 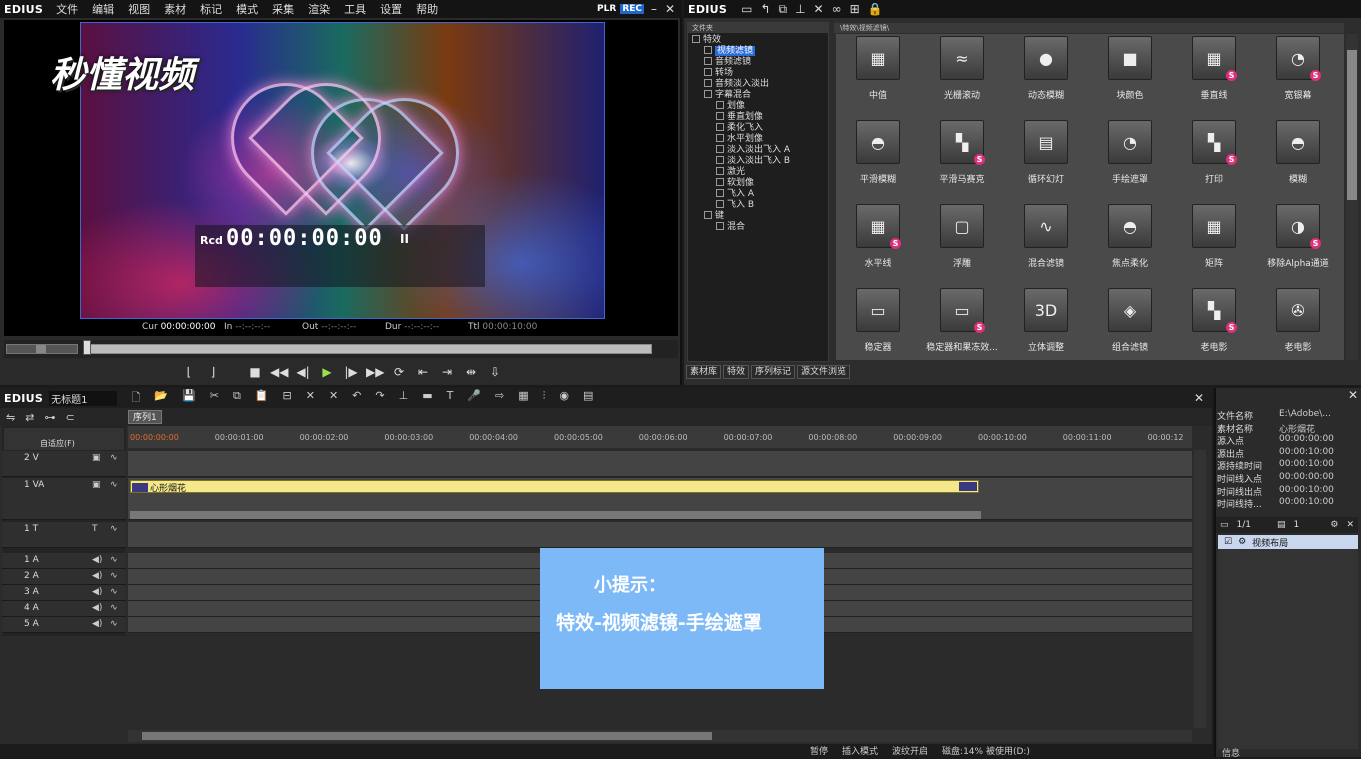 I want to click on tab-bin: 素材库, so click(x=704, y=372).